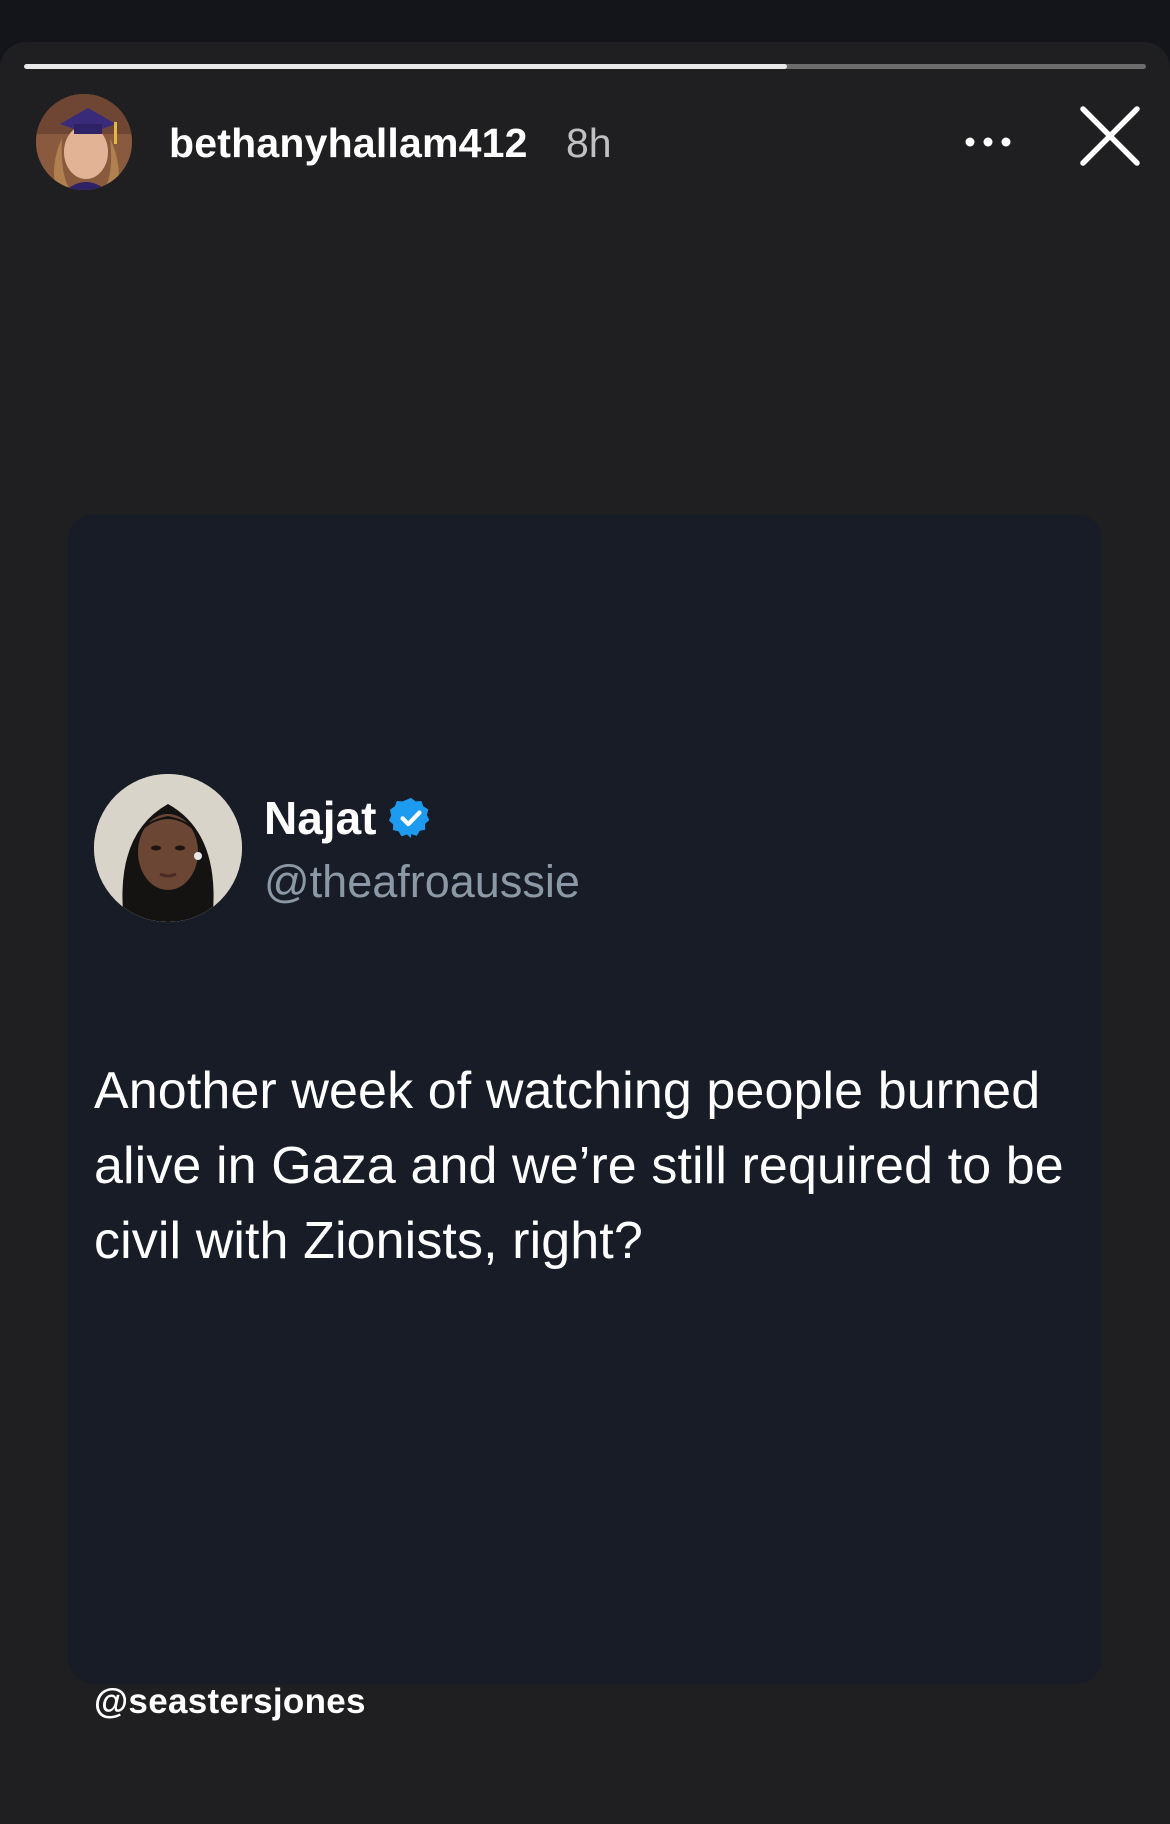 Image resolution: width=1170 pixels, height=1824 pixels. Describe the element at coordinates (230, 1702) in the screenshot. I see `mention-sticker: @seastersjones` at that location.